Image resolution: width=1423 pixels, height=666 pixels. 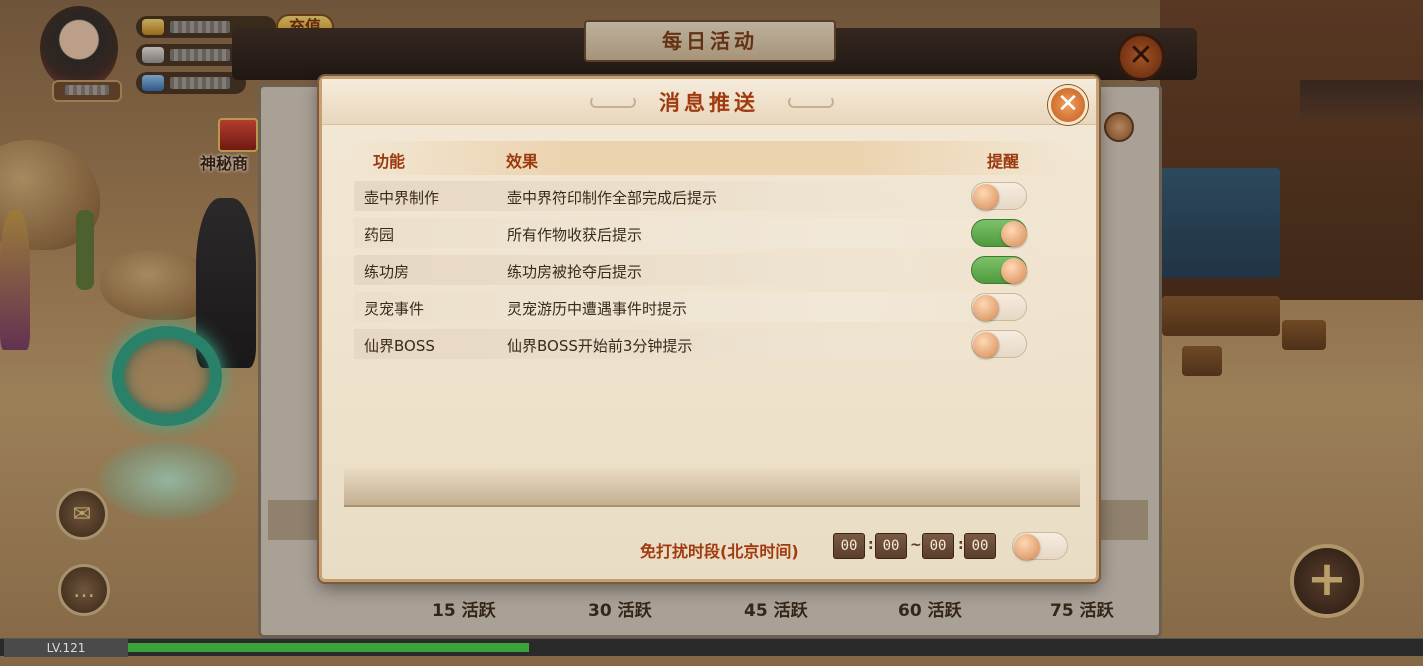 I want to click on close-icon: ✕, so click(x=1068, y=104).